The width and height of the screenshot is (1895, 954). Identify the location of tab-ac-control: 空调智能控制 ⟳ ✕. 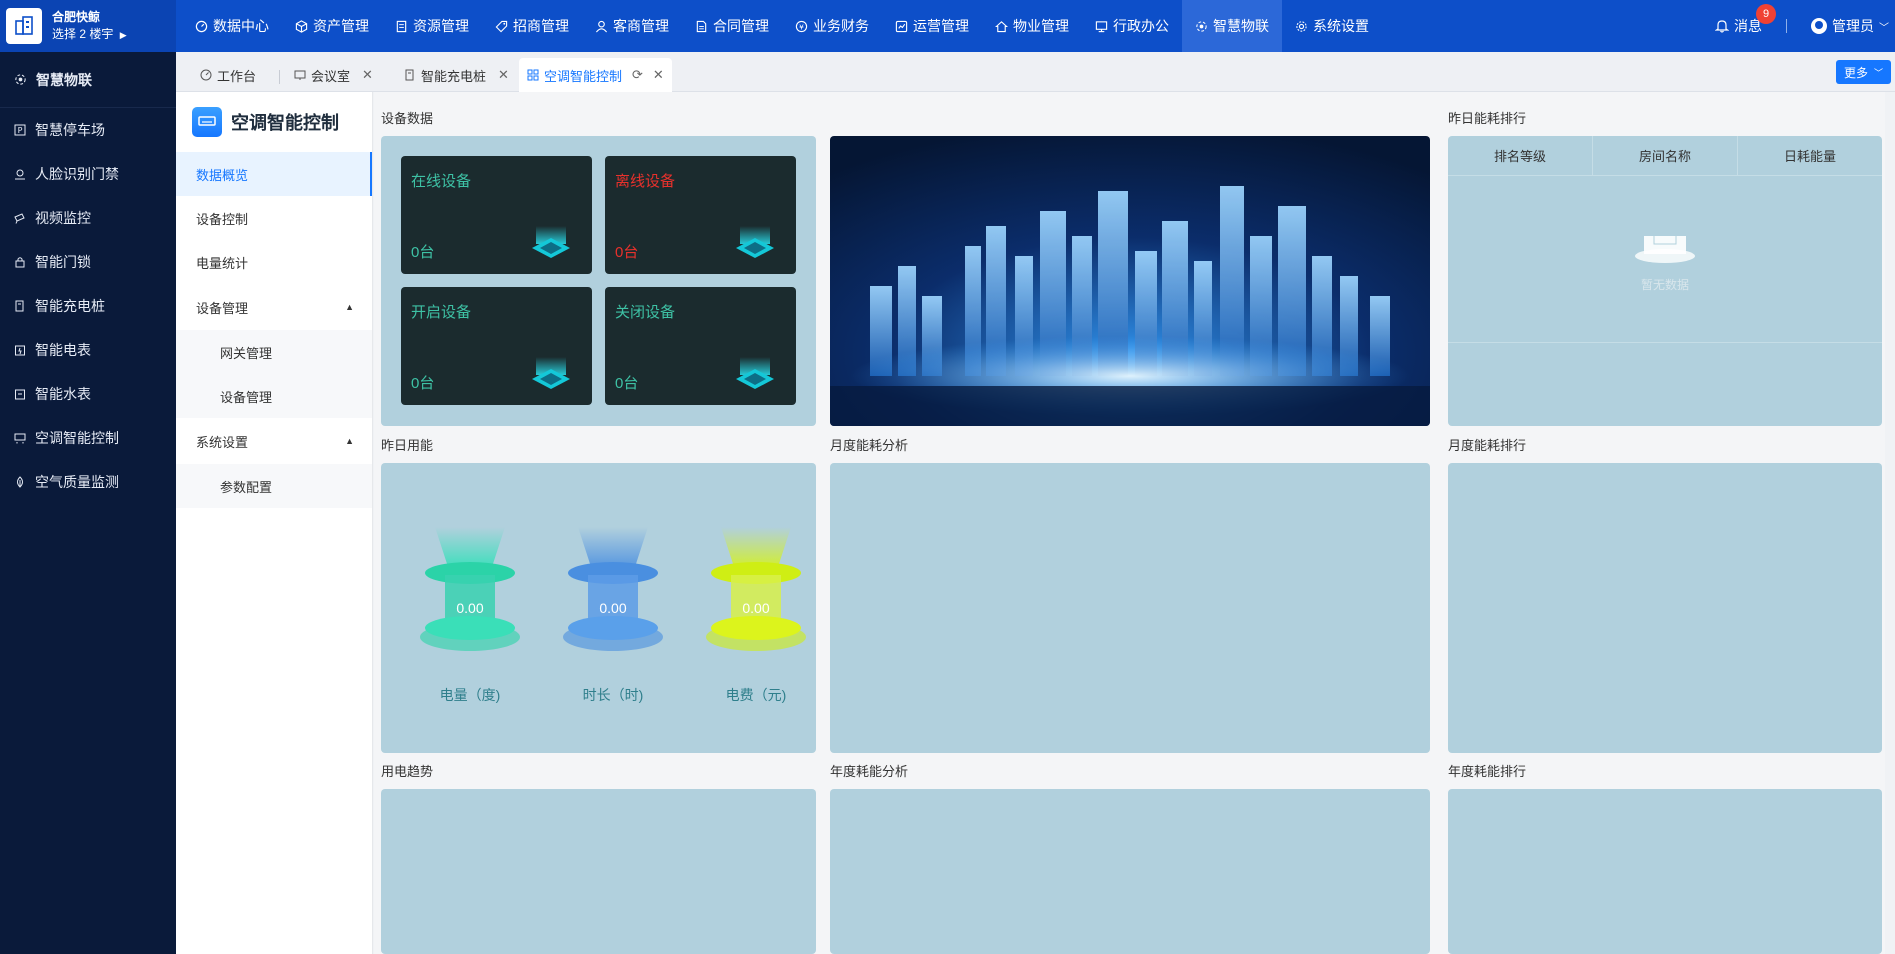
(595, 75).